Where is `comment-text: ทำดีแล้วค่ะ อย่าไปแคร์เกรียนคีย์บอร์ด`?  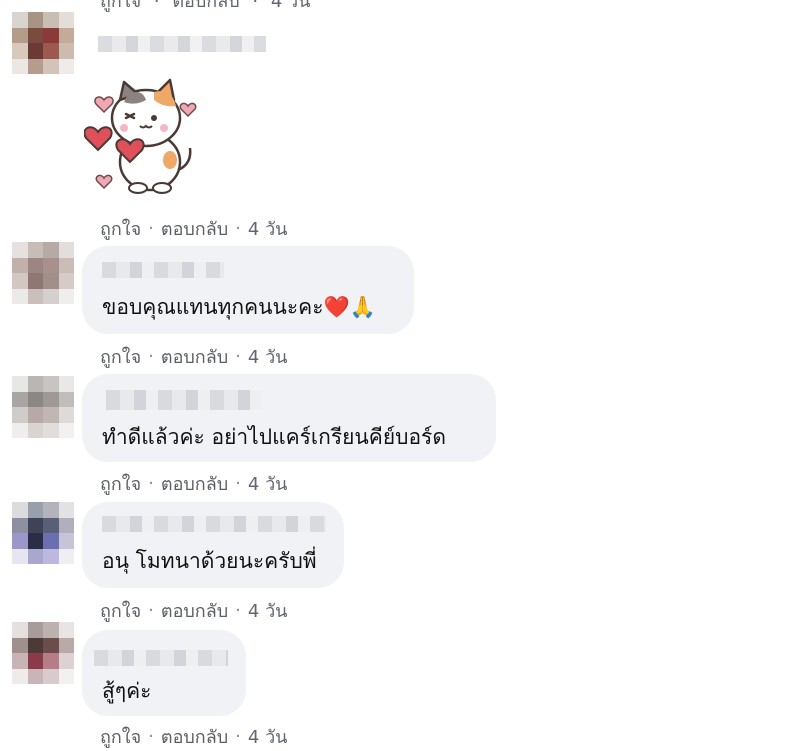
comment-text: ทำดีแล้วค่ะ อย่าไปแคร์เกรียนคีย์บอร์ด is located at coordinates (274, 437).